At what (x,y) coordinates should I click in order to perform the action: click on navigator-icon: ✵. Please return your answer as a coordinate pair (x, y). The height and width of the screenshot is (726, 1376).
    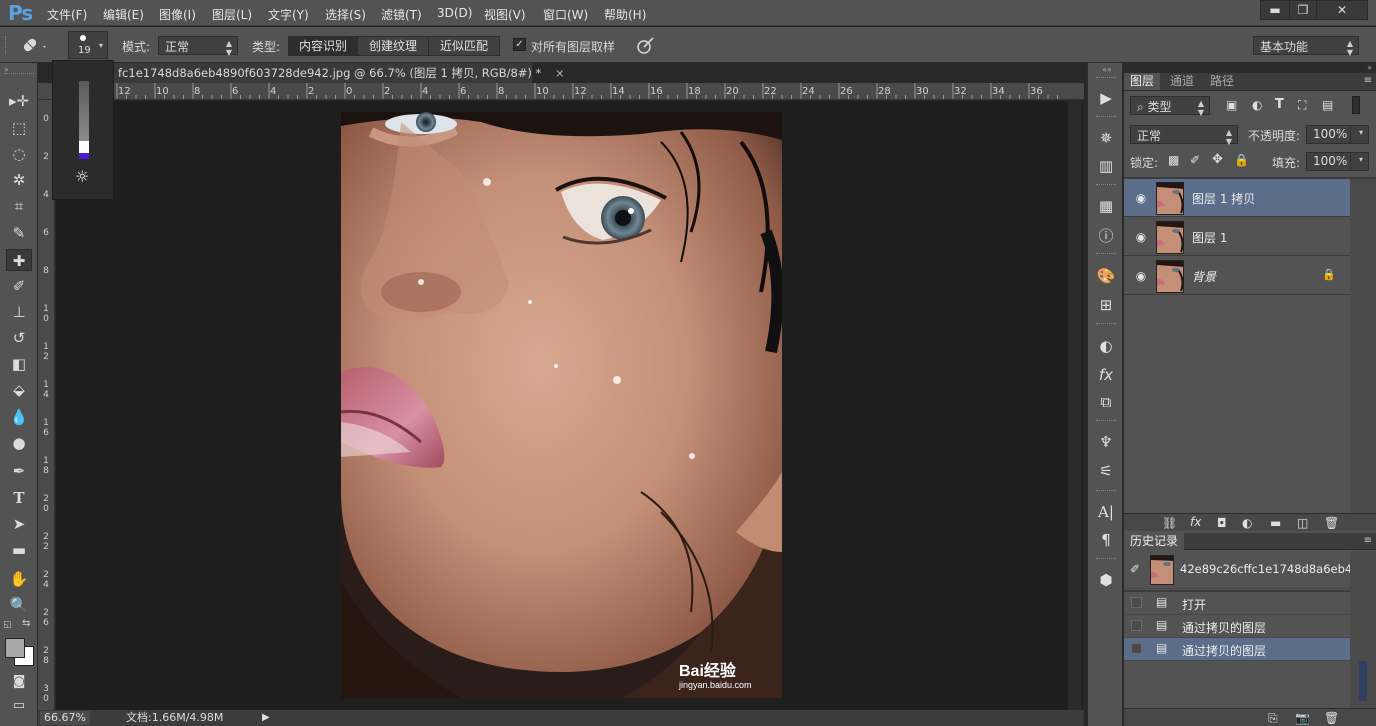
    Looking at the image, I should click on (1106, 138).